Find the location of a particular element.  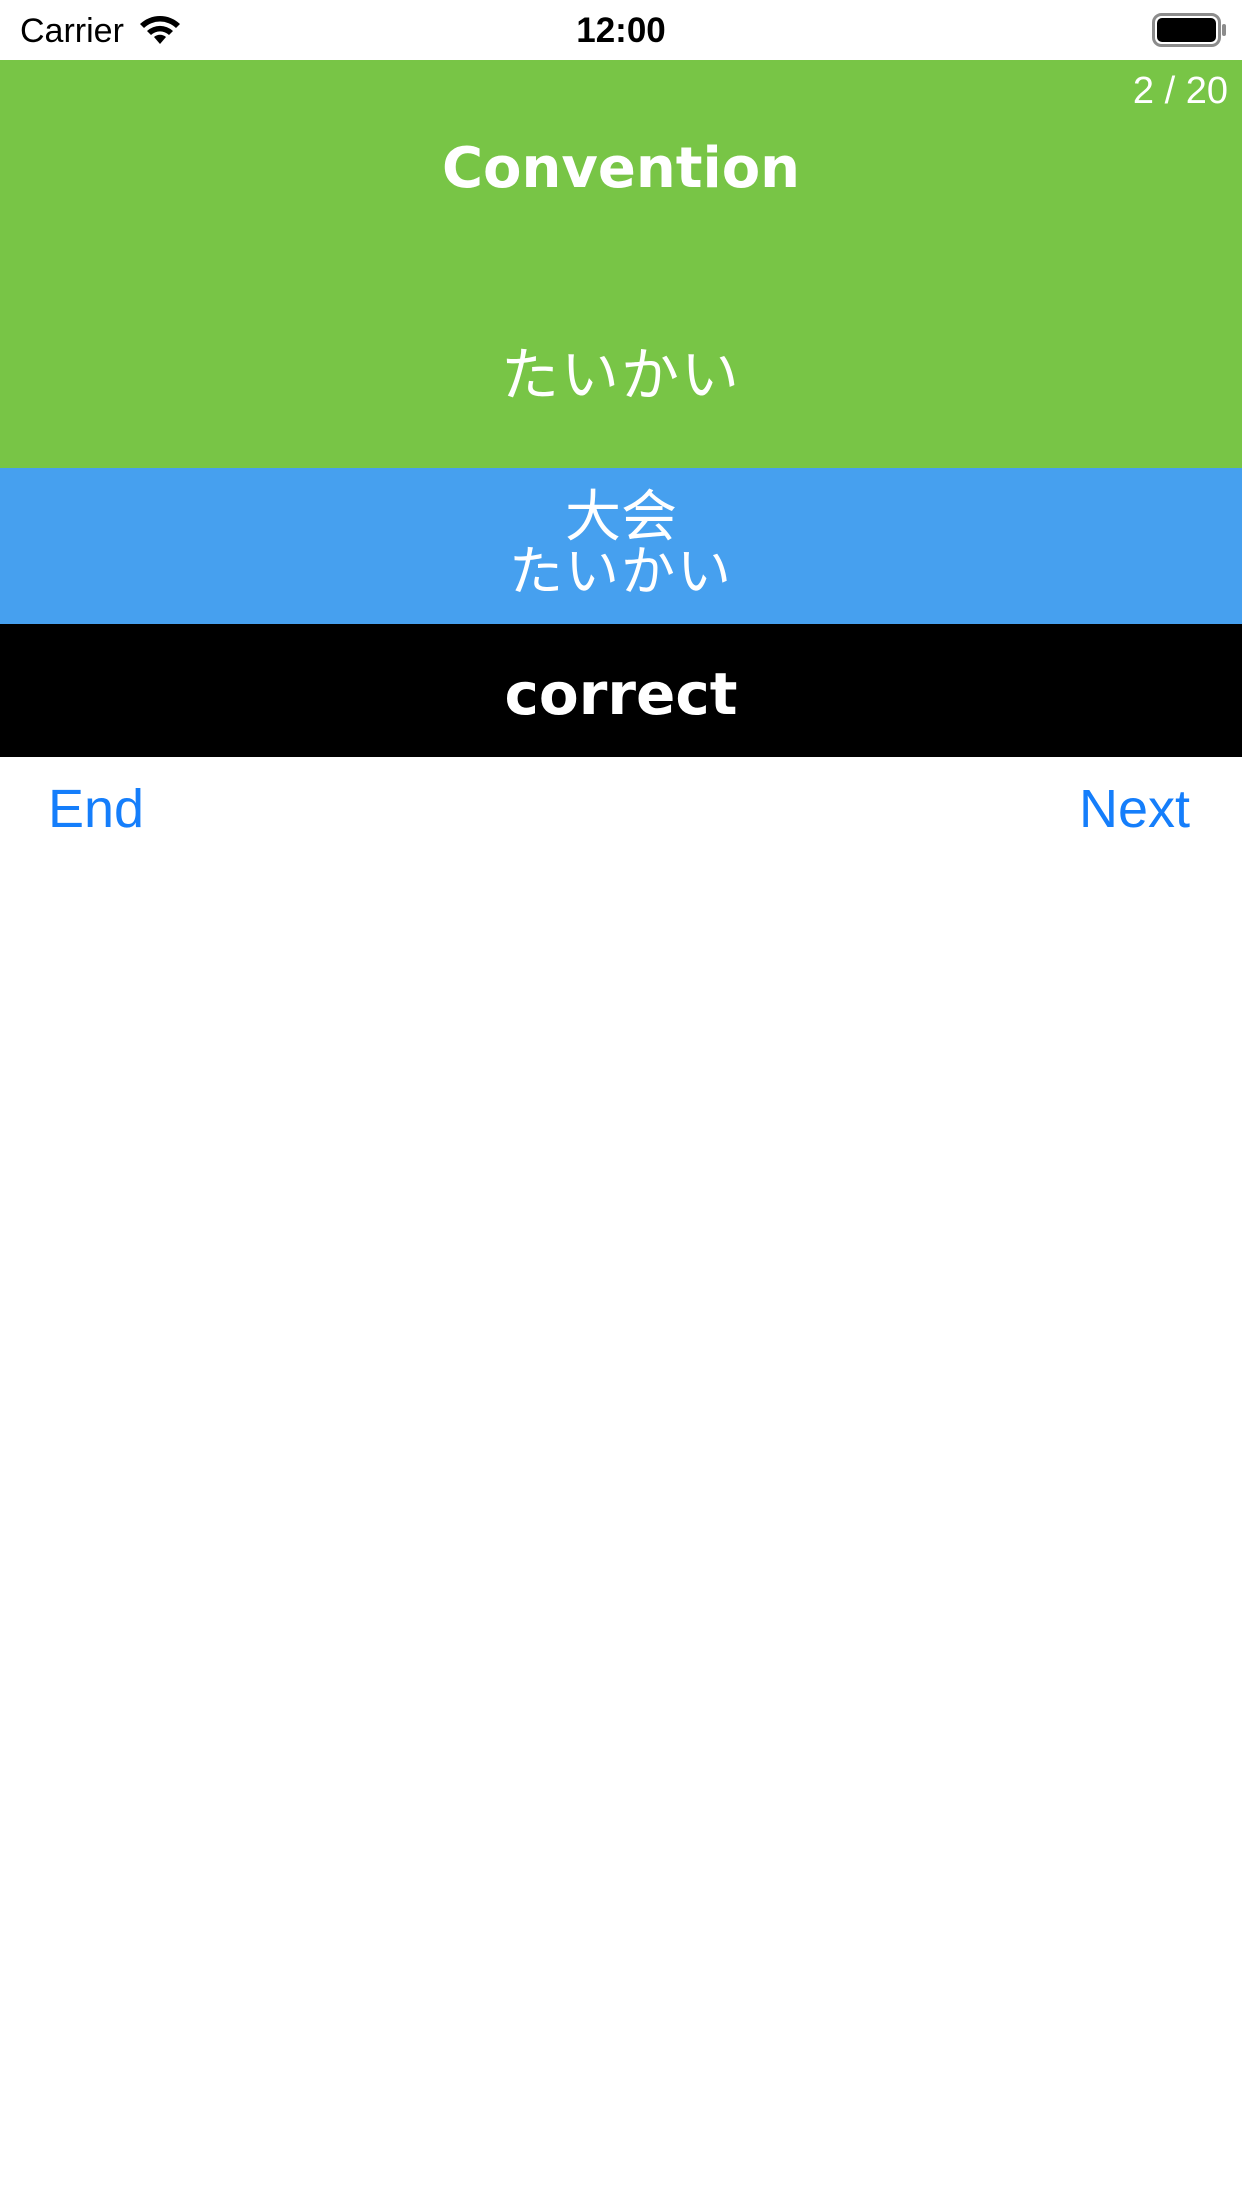

end-button: End is located at coordinates (96, 809).